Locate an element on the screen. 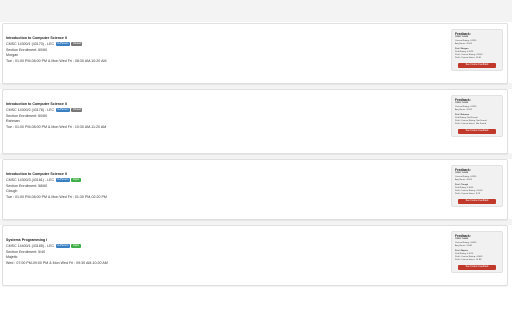  course-section: CMSC 14300/2 (43178) - LEC is located at coordinates (30, 109).